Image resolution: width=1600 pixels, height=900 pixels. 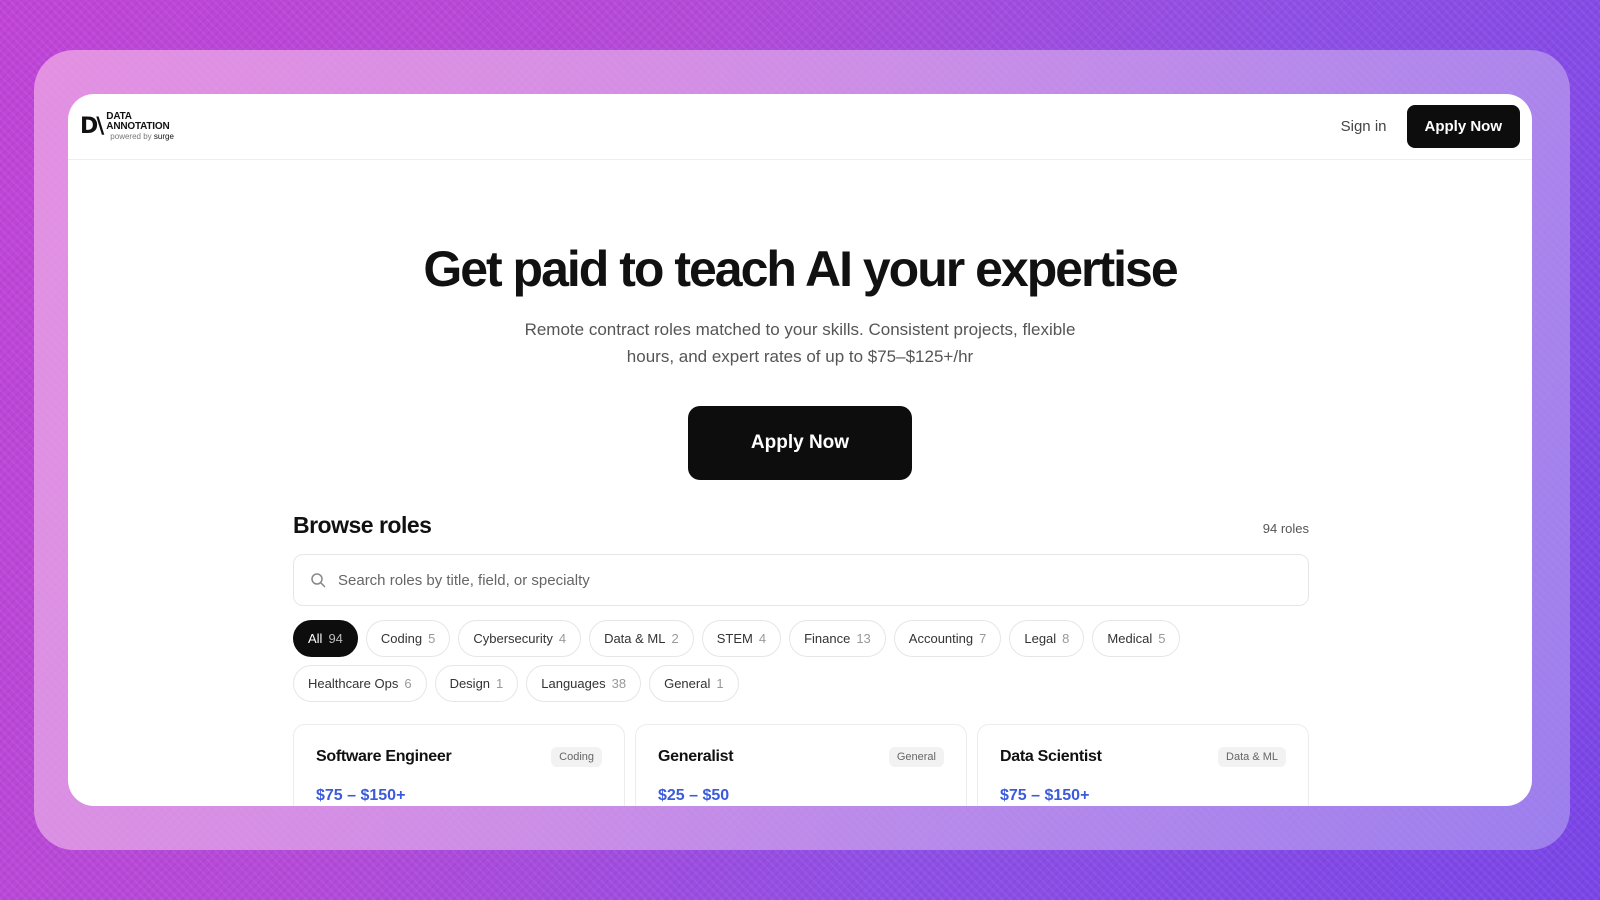 I want to click on filter-chip-count: 6, so click(x=408, y=683).